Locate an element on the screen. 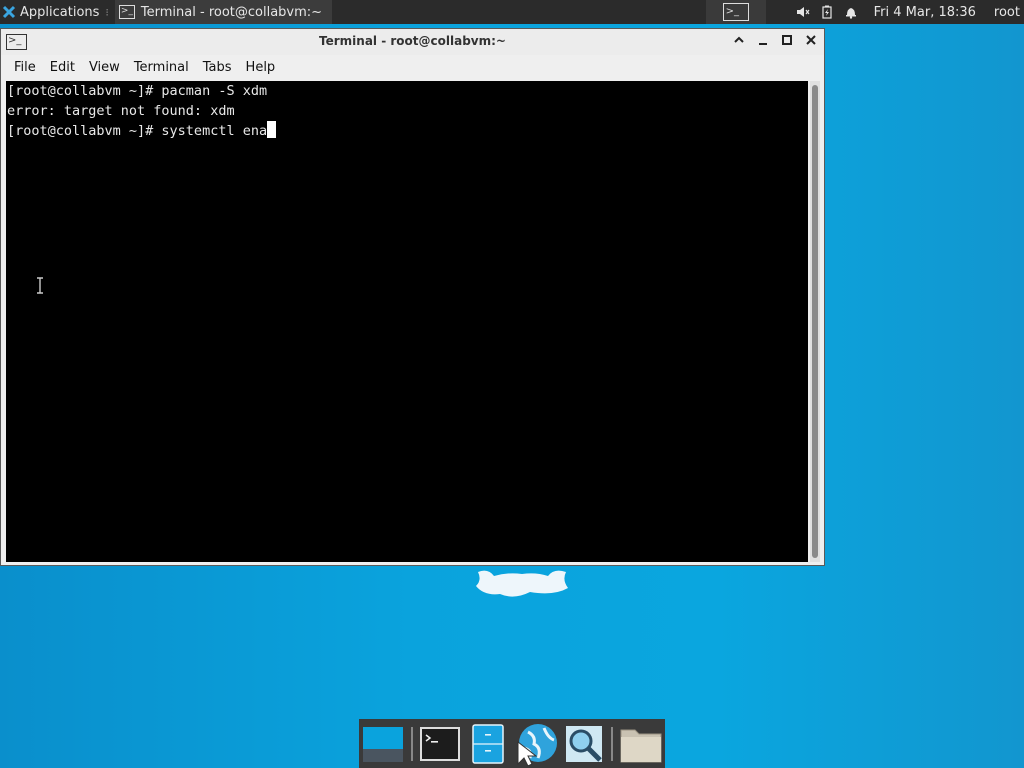  show-desktop-button is located at coordinates (383, 744).